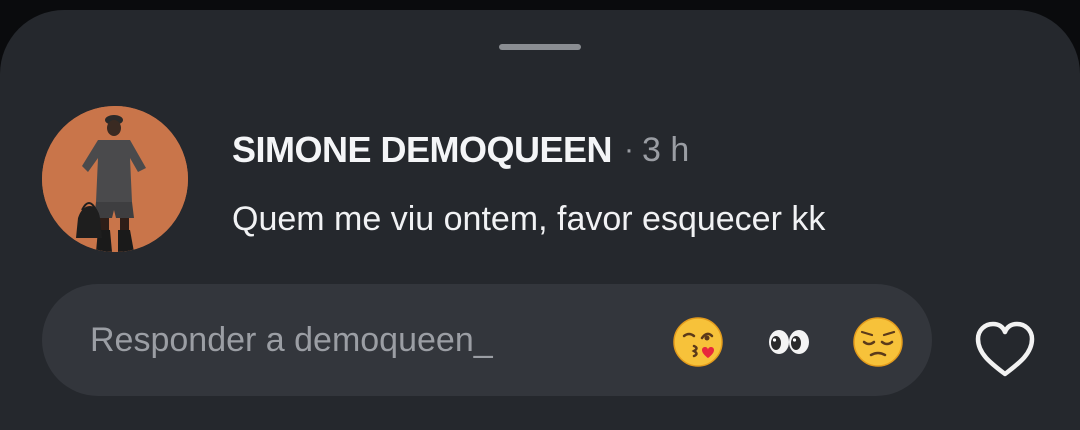  I want to click on avatar, so click(115, 179).